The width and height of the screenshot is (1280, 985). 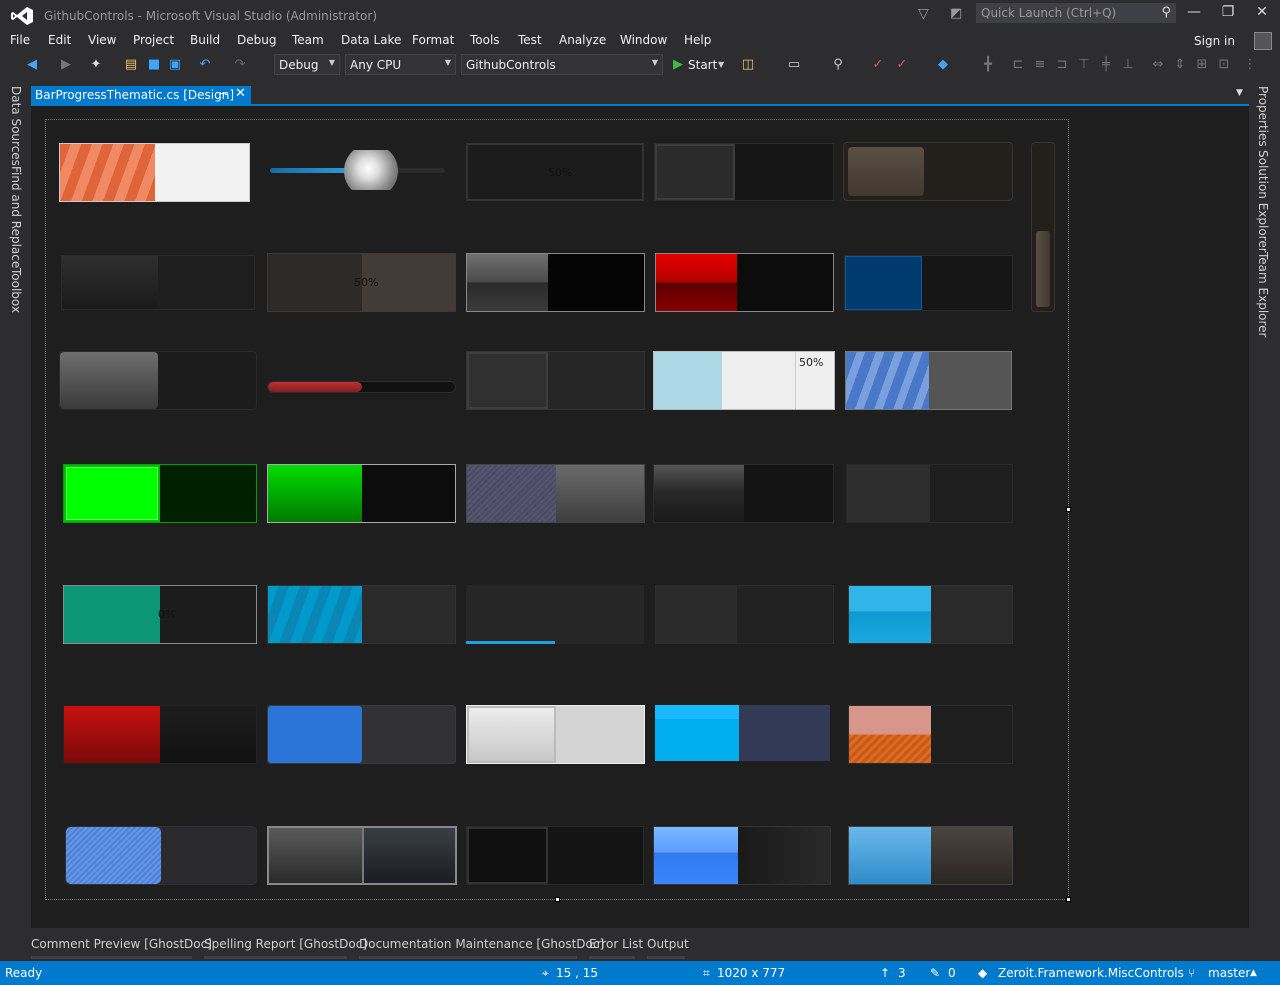 I want to click on sign-in-link: Sign in, so click(x=1214, y=41).